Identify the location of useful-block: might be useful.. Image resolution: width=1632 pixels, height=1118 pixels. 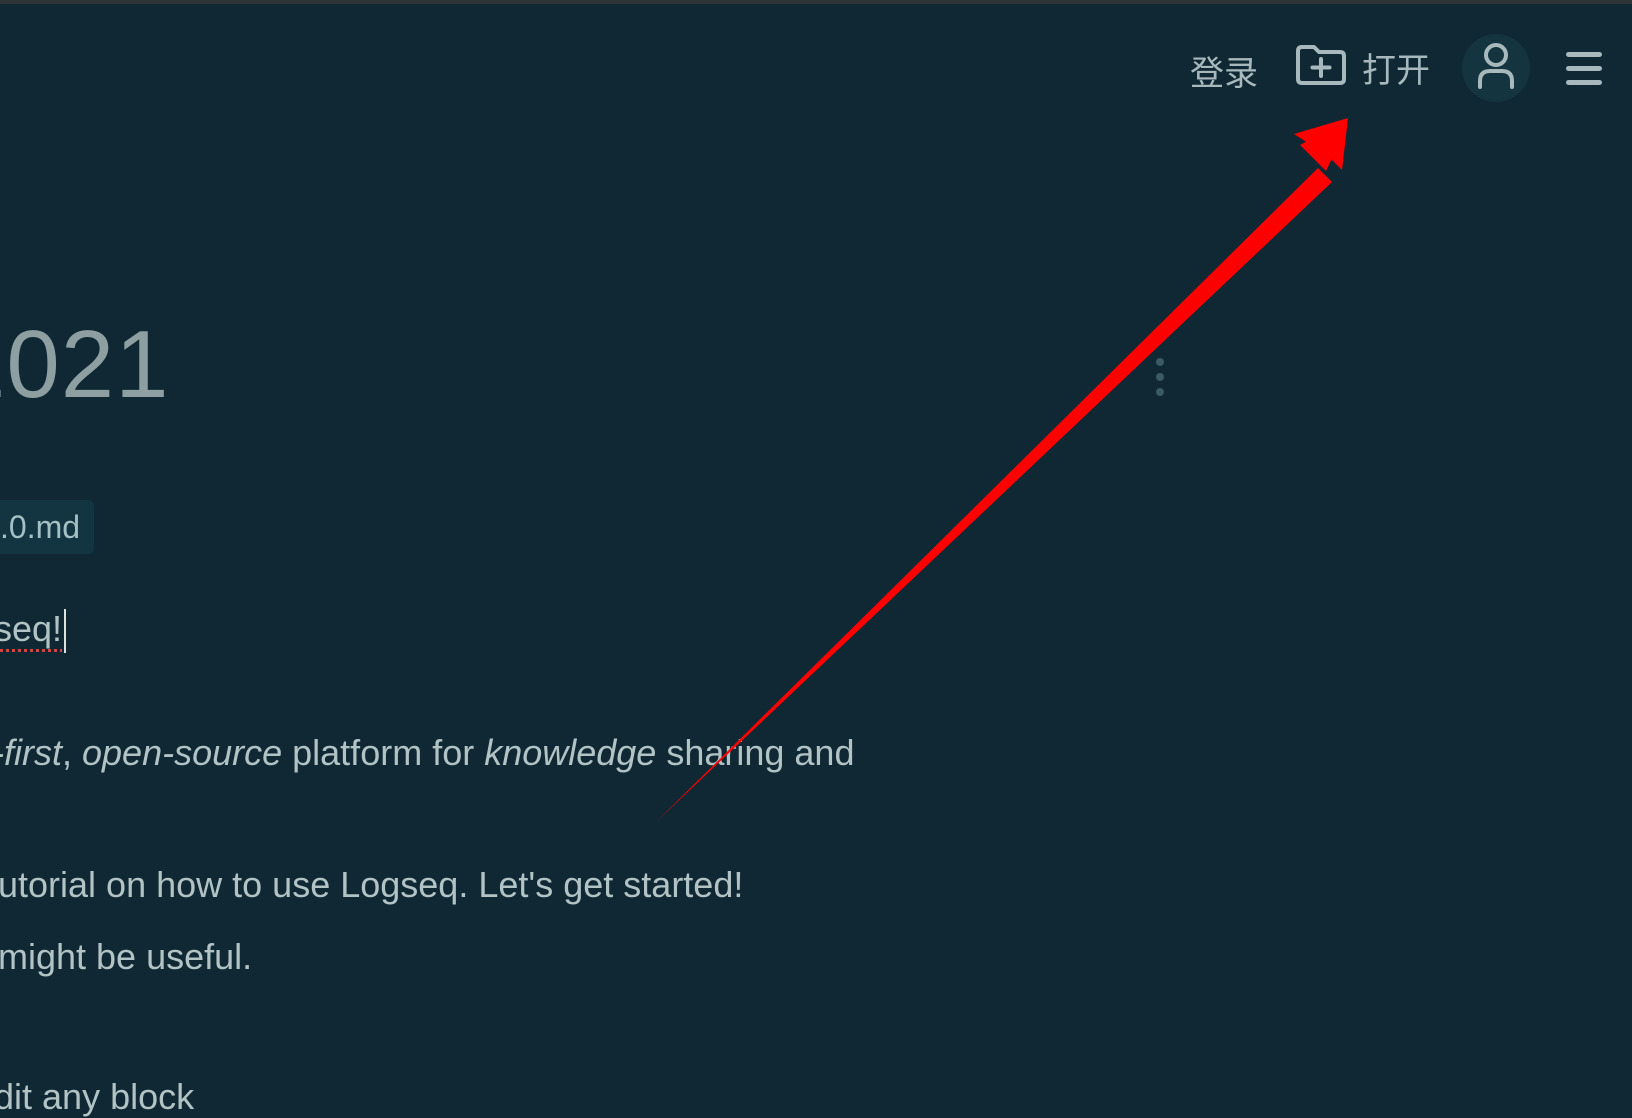
(126, 957).